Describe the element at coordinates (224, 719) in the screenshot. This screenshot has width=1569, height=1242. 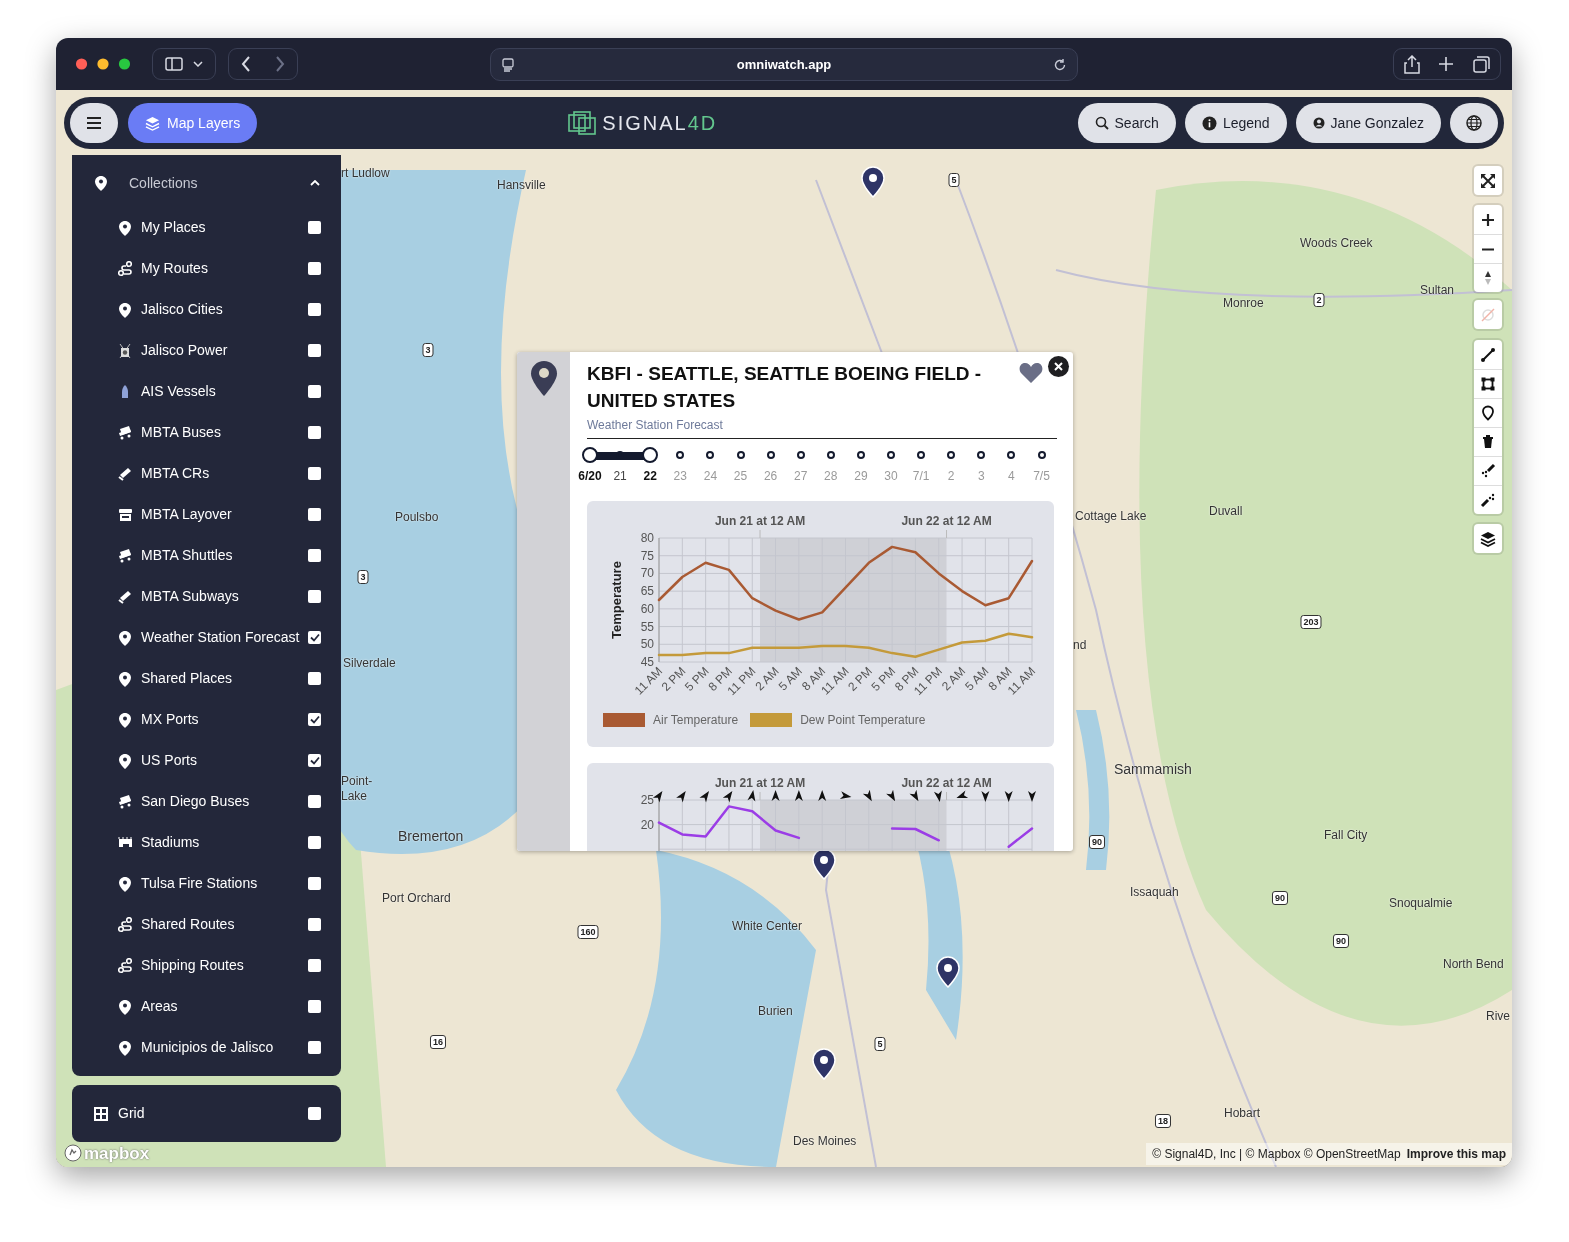
I see `layer-label: MX Ports` at that location.